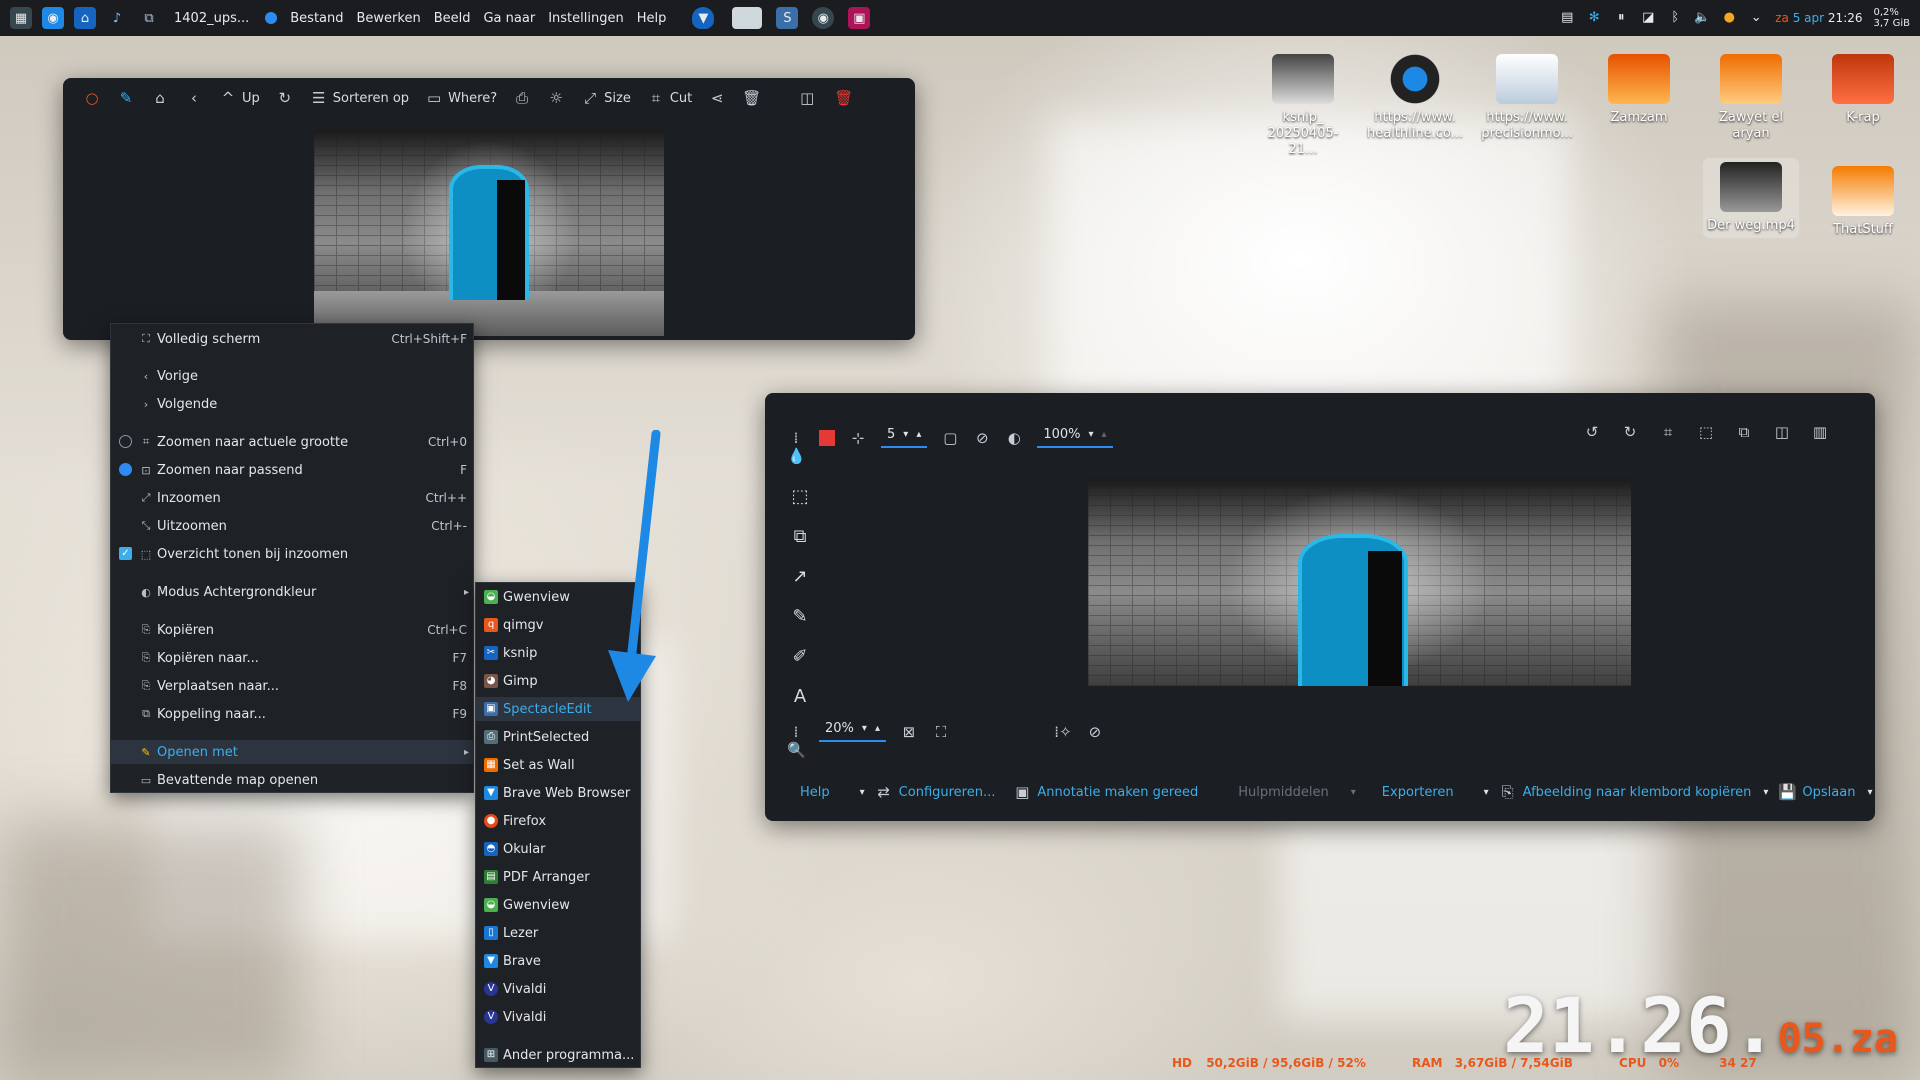  What do you see at coordinates (670, 98) in the screenshot?
I see `cut-button: ⌗ Cut` at bounding box center [670, 98].